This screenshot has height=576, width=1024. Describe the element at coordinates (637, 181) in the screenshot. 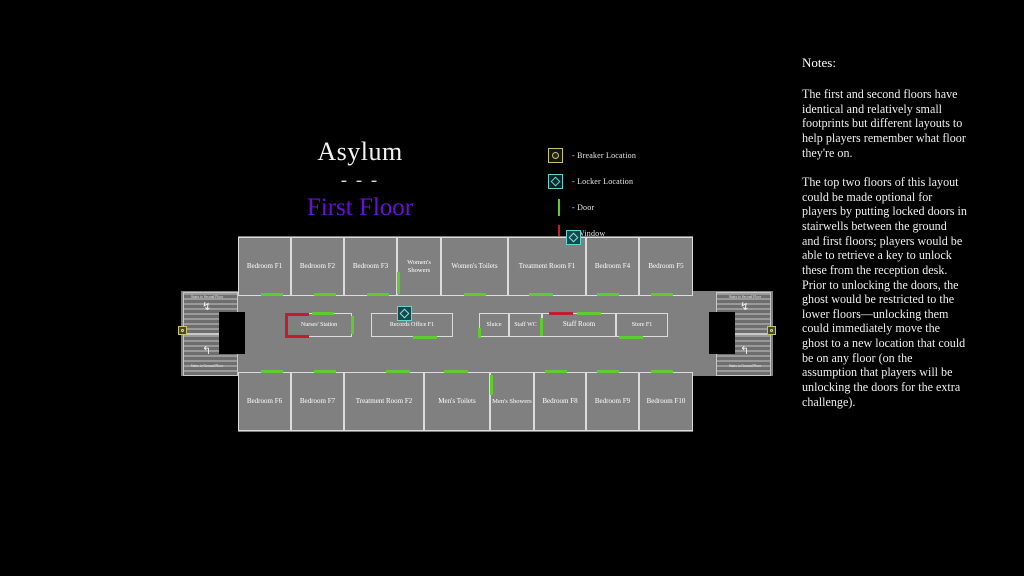

I see `legend-item-locker: - Locker Location` at that location.